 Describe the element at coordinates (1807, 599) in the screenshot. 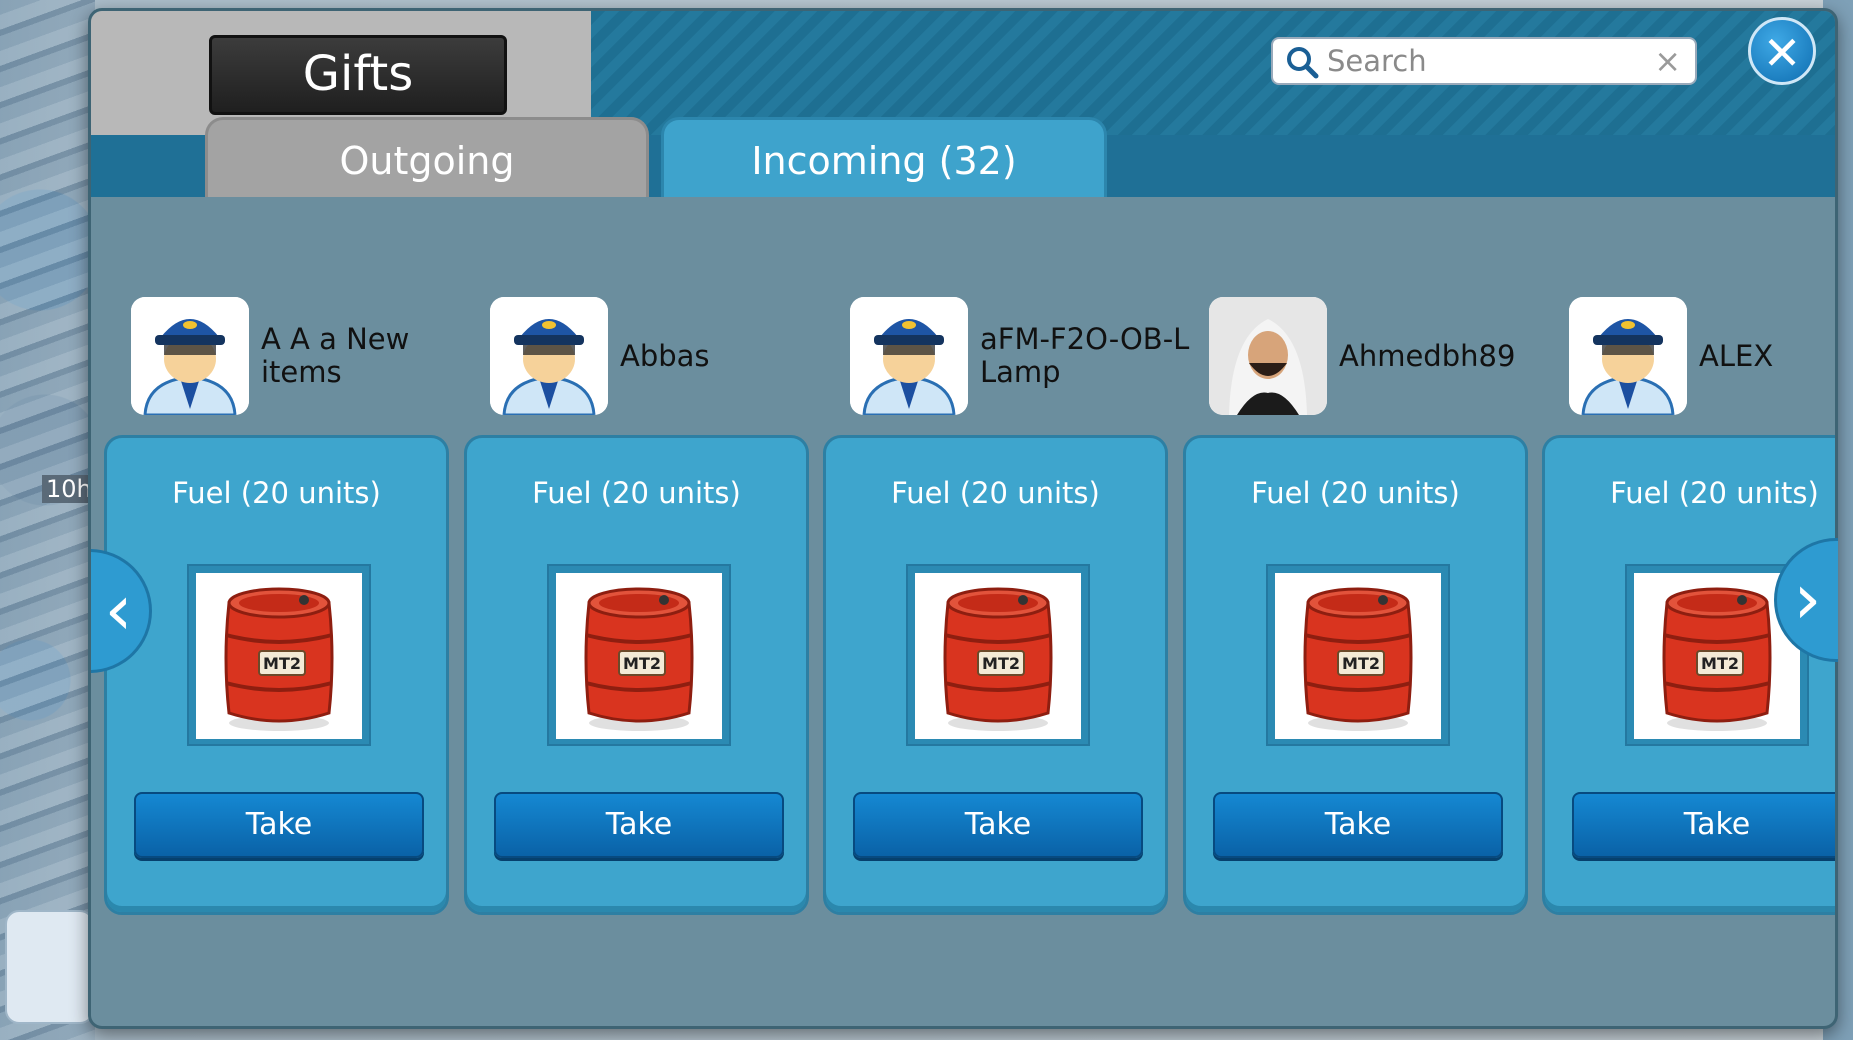

I see `chevron-right-icon: ›` at that location.